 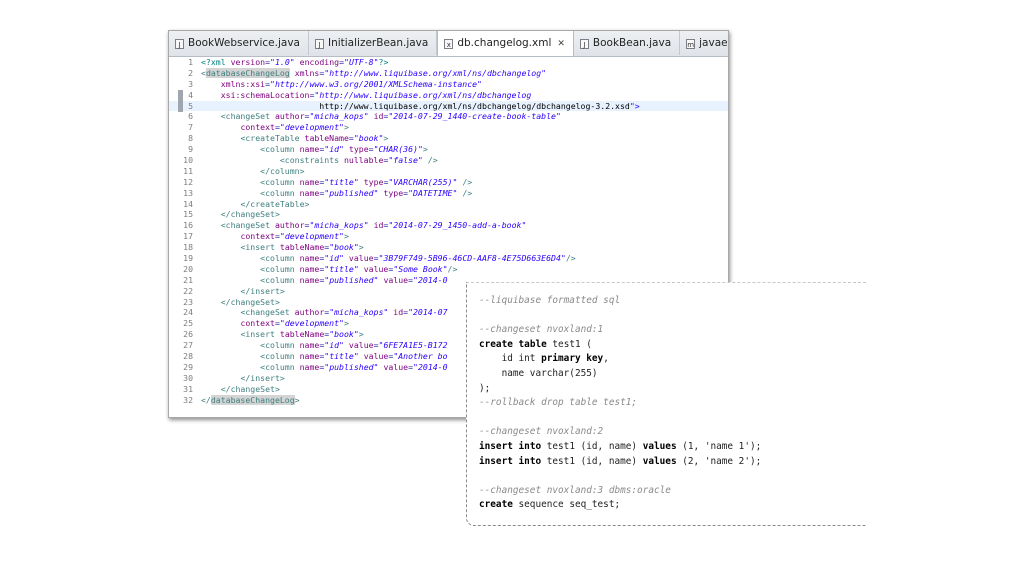 I want to click on code-line: 1 <?xml version="1.0" encoding="UTF-8"?>, so click(x=448, y=62).